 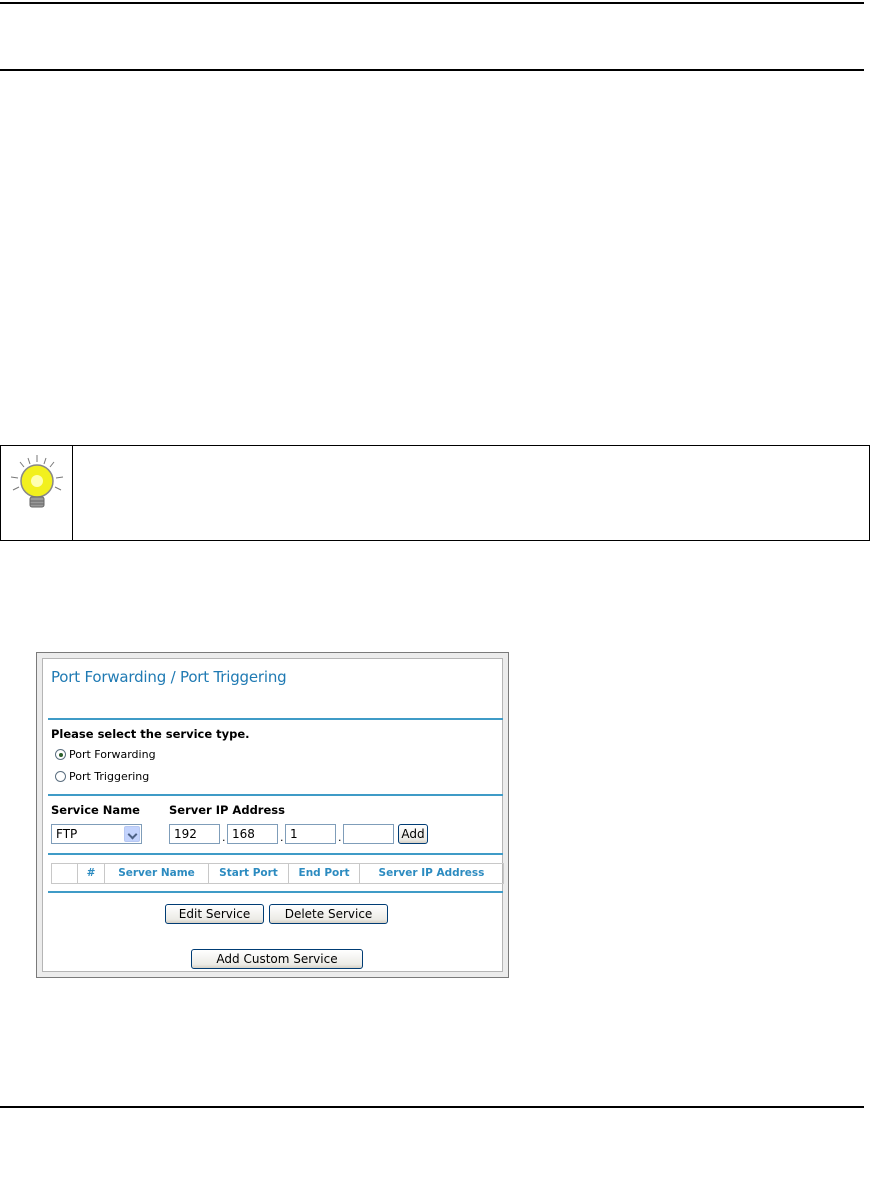 What do you see at coordinates (91, 873) in the screenshot?
I see `table-header-number: #` at bounding box center [91, 873].